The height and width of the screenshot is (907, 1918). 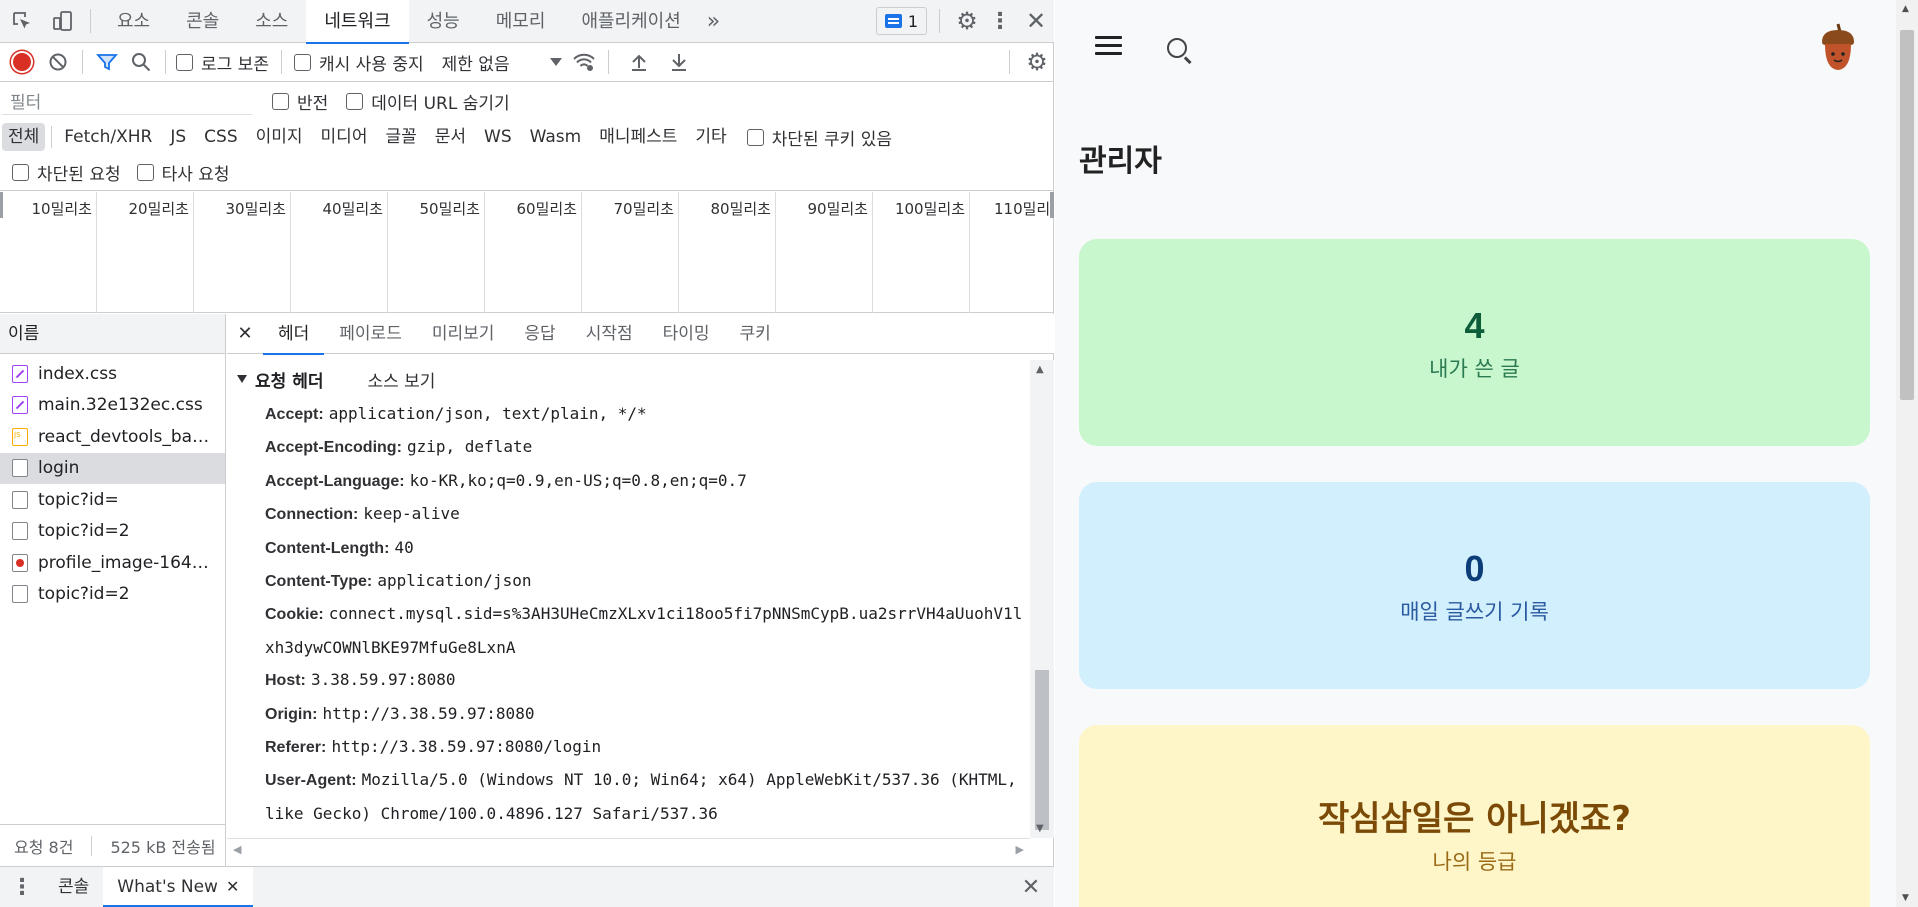 What do you see at coordinates (755, 334) in the screenshot?
I see `tab-cookies: 쿠키` at bounding box center [755, 334].